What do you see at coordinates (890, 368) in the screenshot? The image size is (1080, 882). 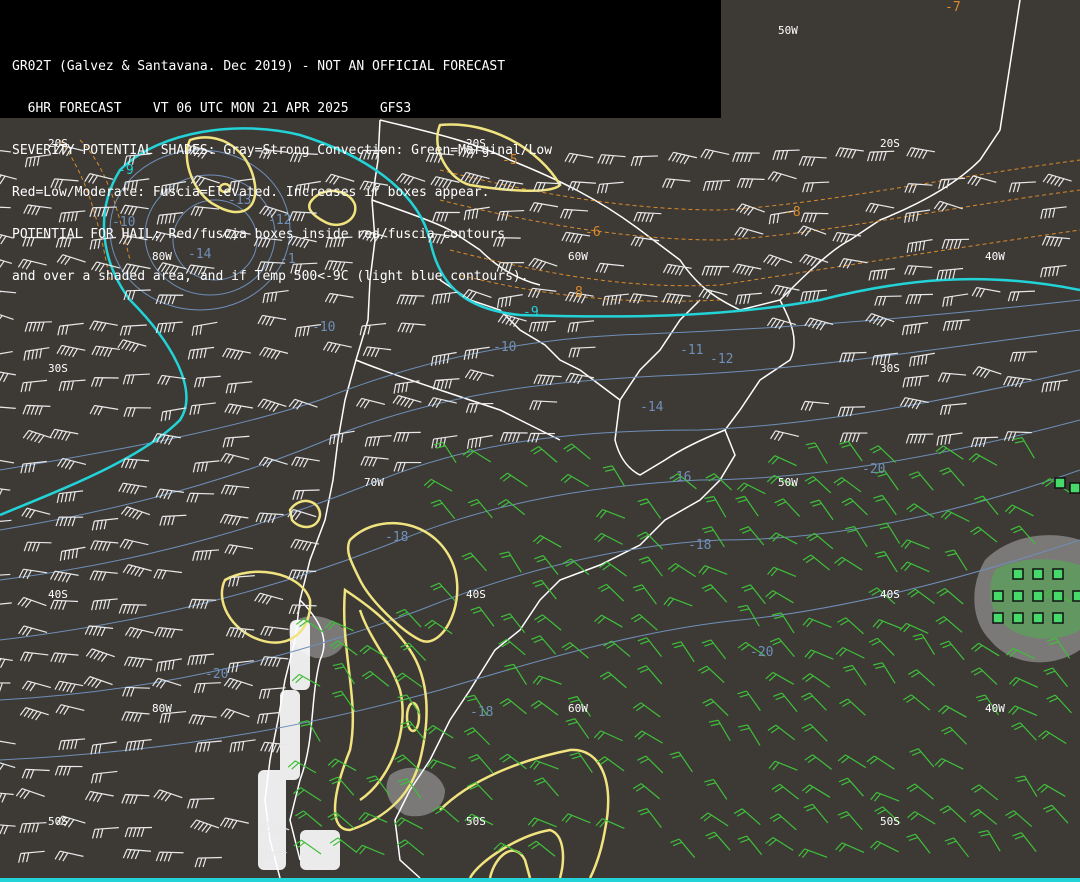 I see `grid-label: 30S` at bounding box center [890, 368].